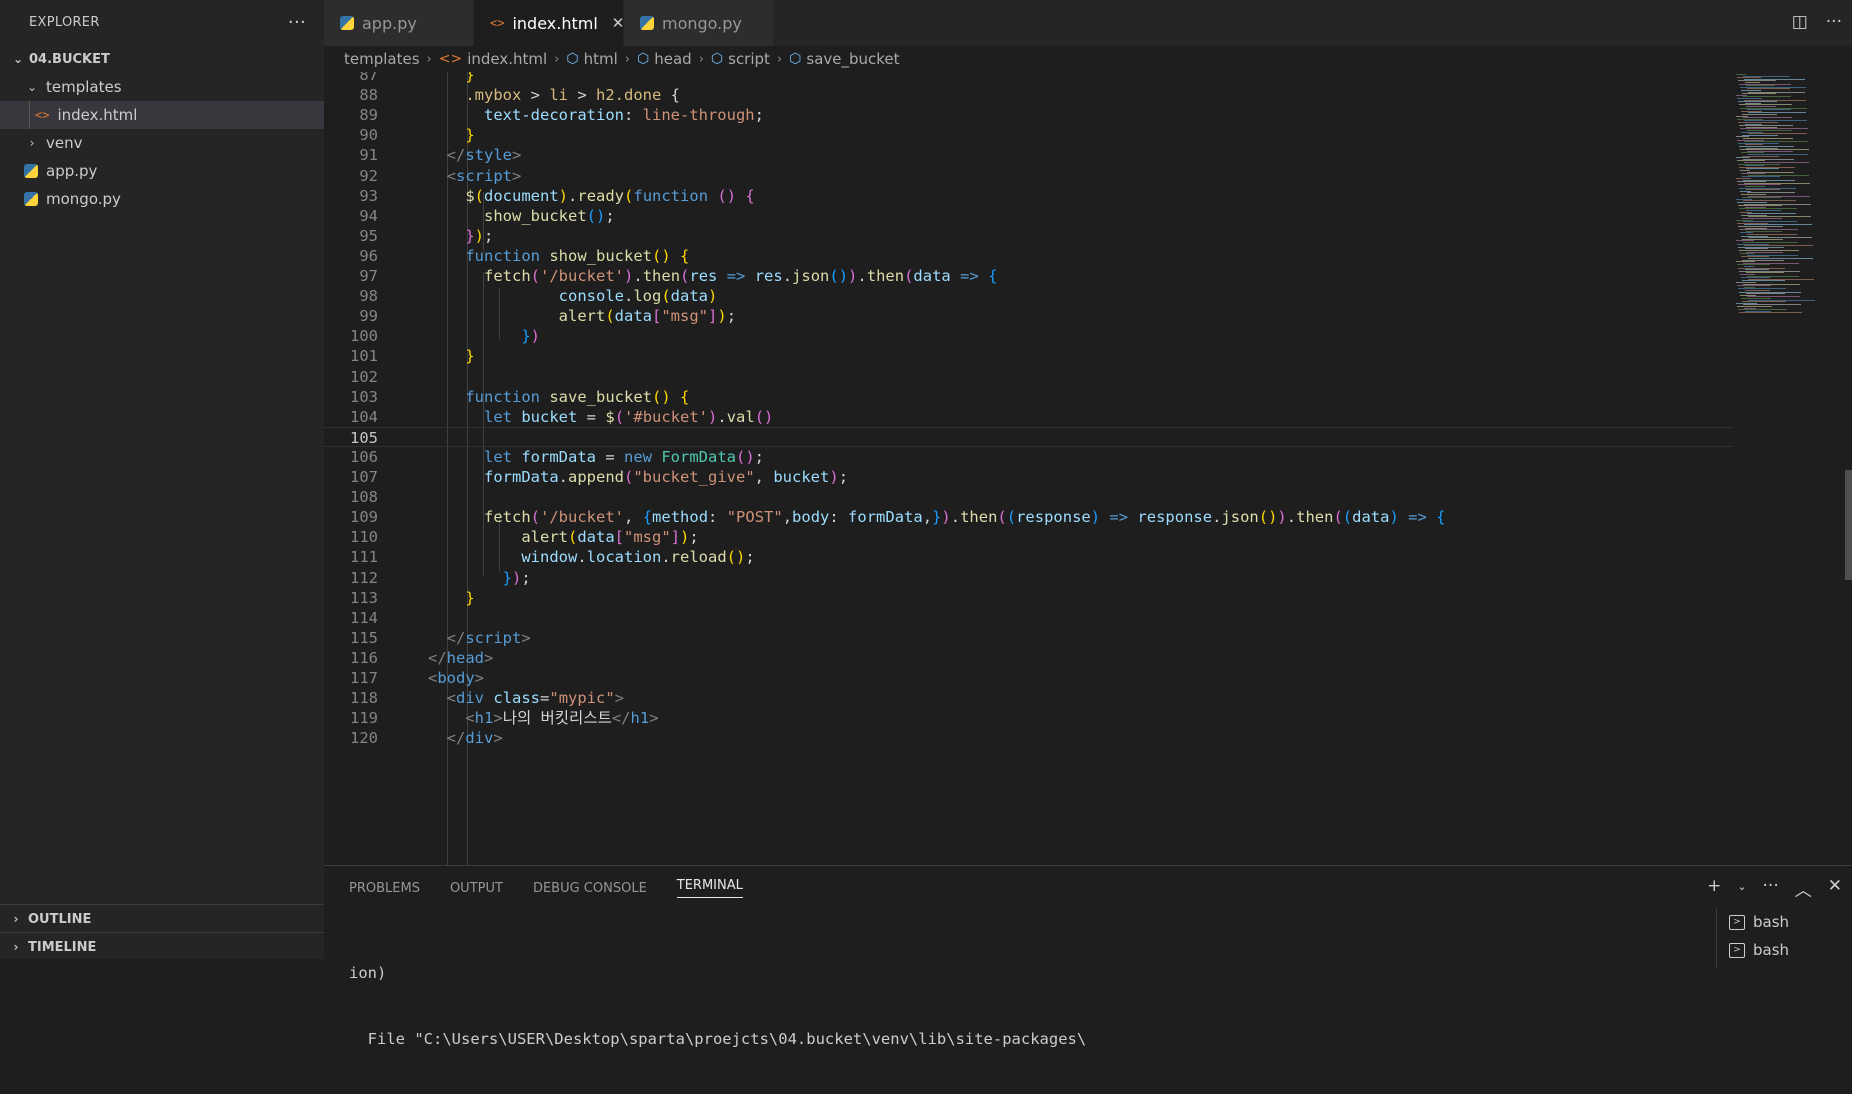 This screenshot has width=1852, height=1094. Describe the element at coordinates (1028, 557) in the screenshot. I see `code-line: 111 window.location.reload();` at that location.